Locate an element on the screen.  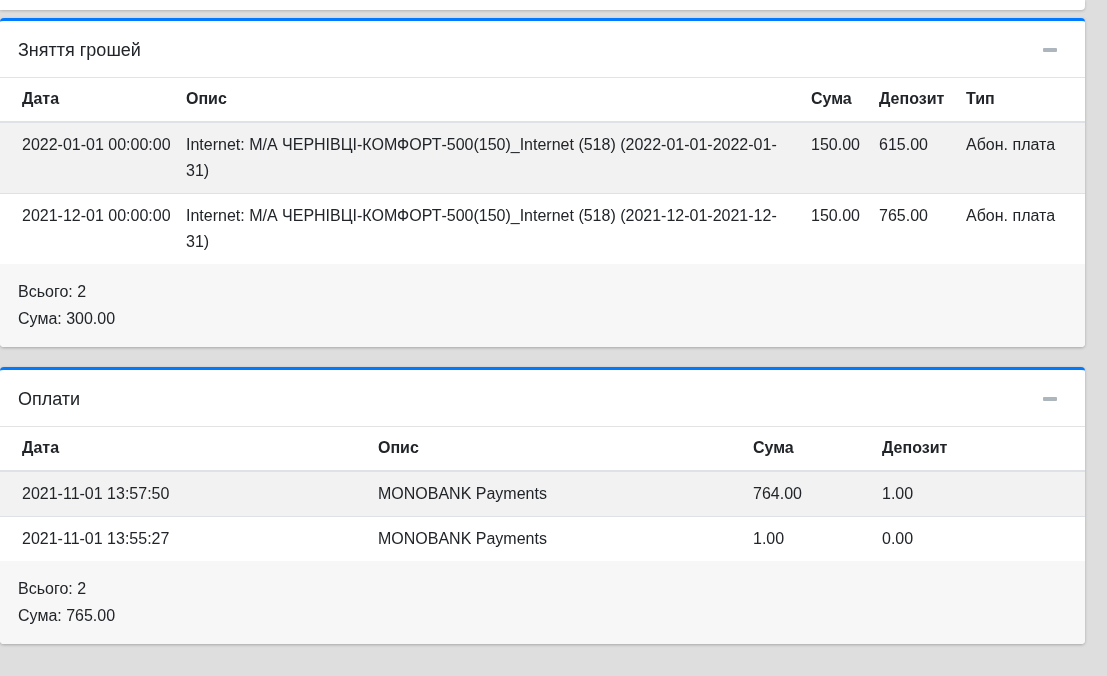
table-cell: Internet: М/А ЧЕРНІВЦІ-КОМФОРТ-500(150)_Internet (518) (2022-01-01-2022-01-31) is located at coordinates (498, 158).